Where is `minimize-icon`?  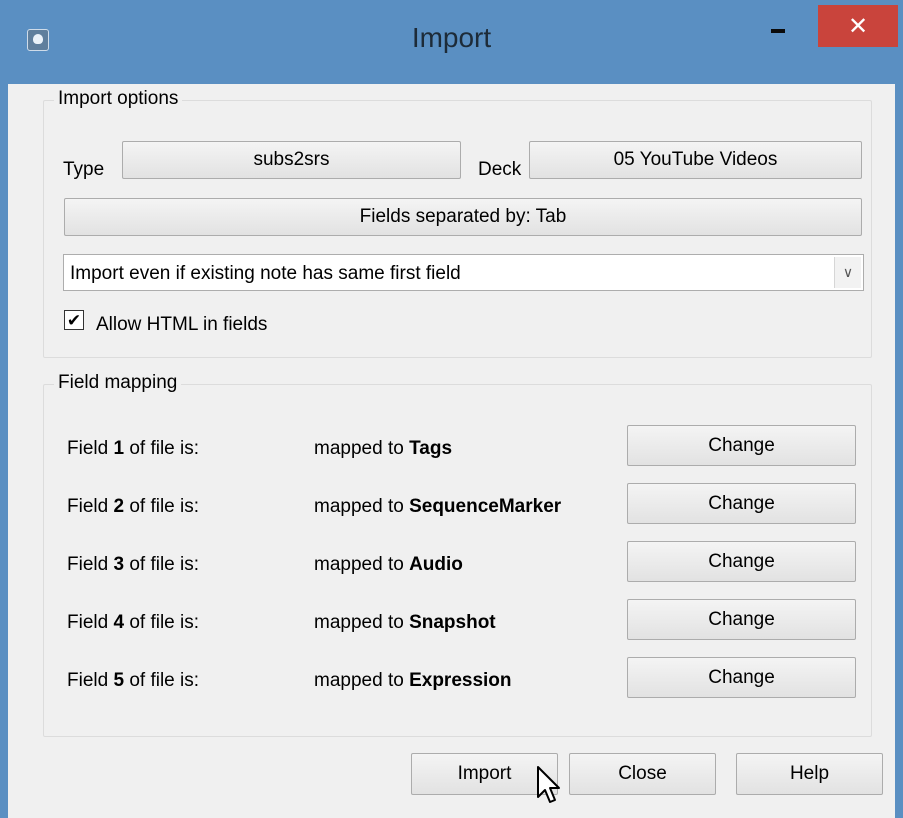
minimize-icon is located at coordinates (778, 31).